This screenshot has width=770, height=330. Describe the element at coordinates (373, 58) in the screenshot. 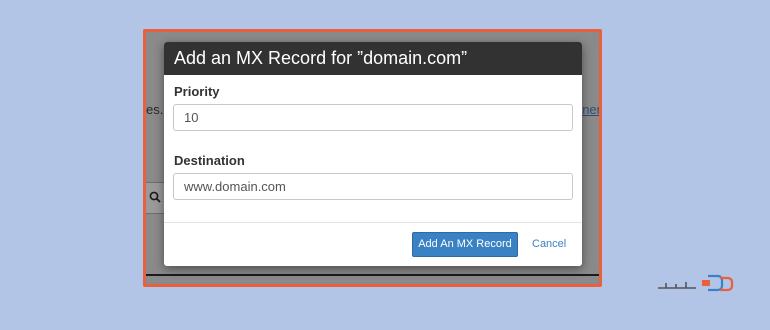

I see `dialog-title: Add an MX Record for ”domain.com”` at that location.